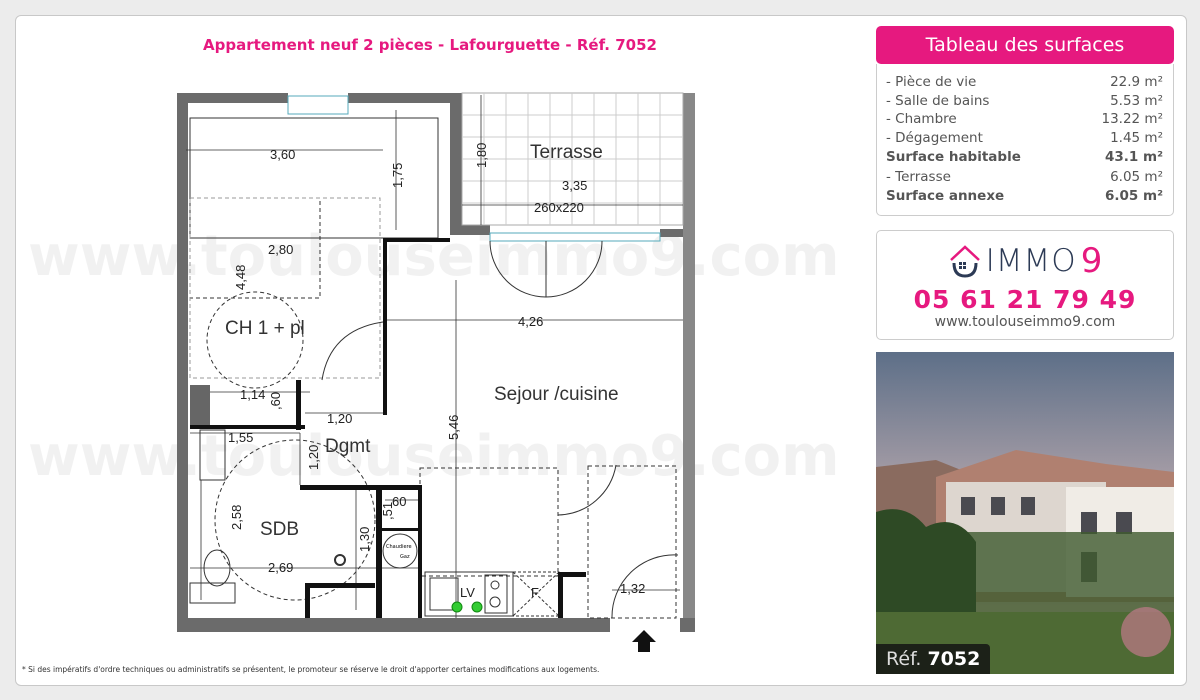 The height and width of the screenshot is (700, 1200). Describe the element at coordinates (535, 592) in the screenshot. I see `fridge-label: F` at that location.